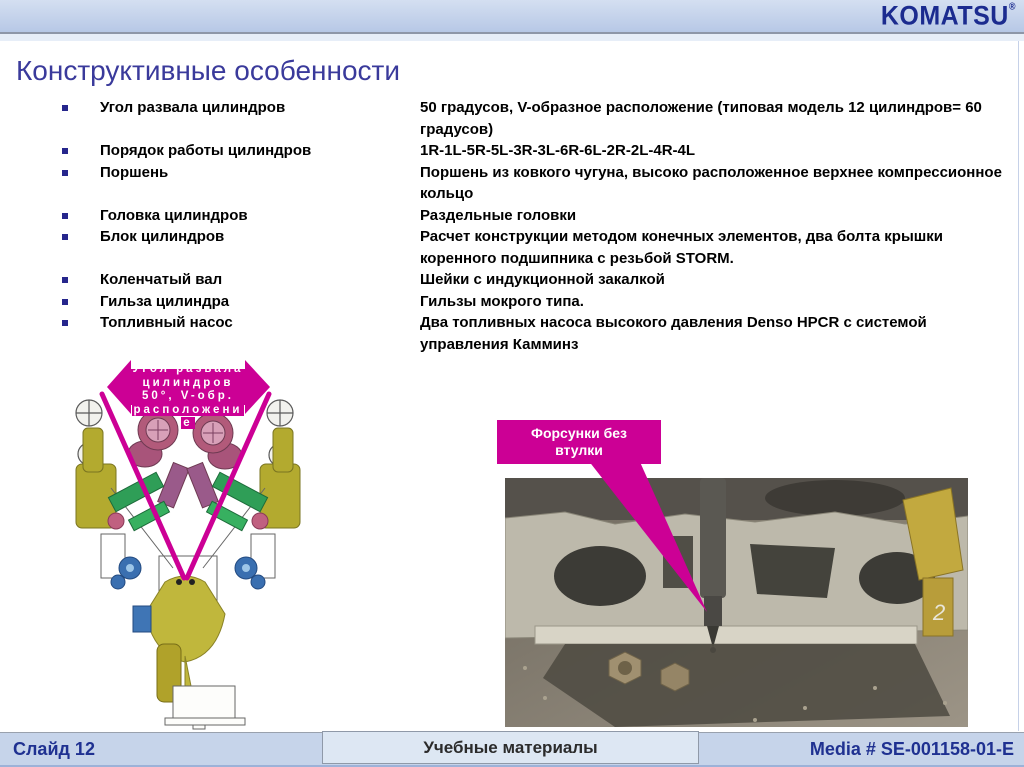 The width and height of the screenshot is (1024, 767). Describe the element at coordinates (579, 450) in the screenshot. I see `injector-callout-line: втулки` at that location.